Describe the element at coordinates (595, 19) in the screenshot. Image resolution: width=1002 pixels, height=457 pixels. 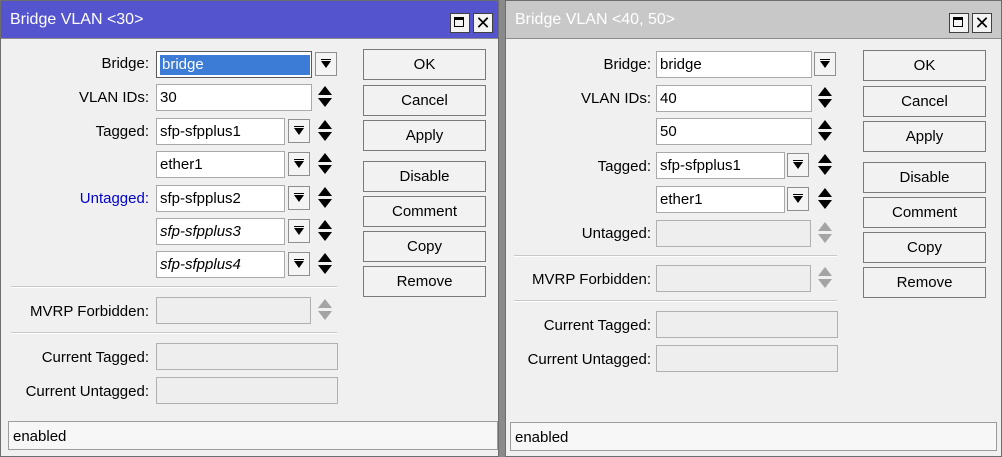
I see `window-title: Bridge VLAN <40, 50>` at that location.